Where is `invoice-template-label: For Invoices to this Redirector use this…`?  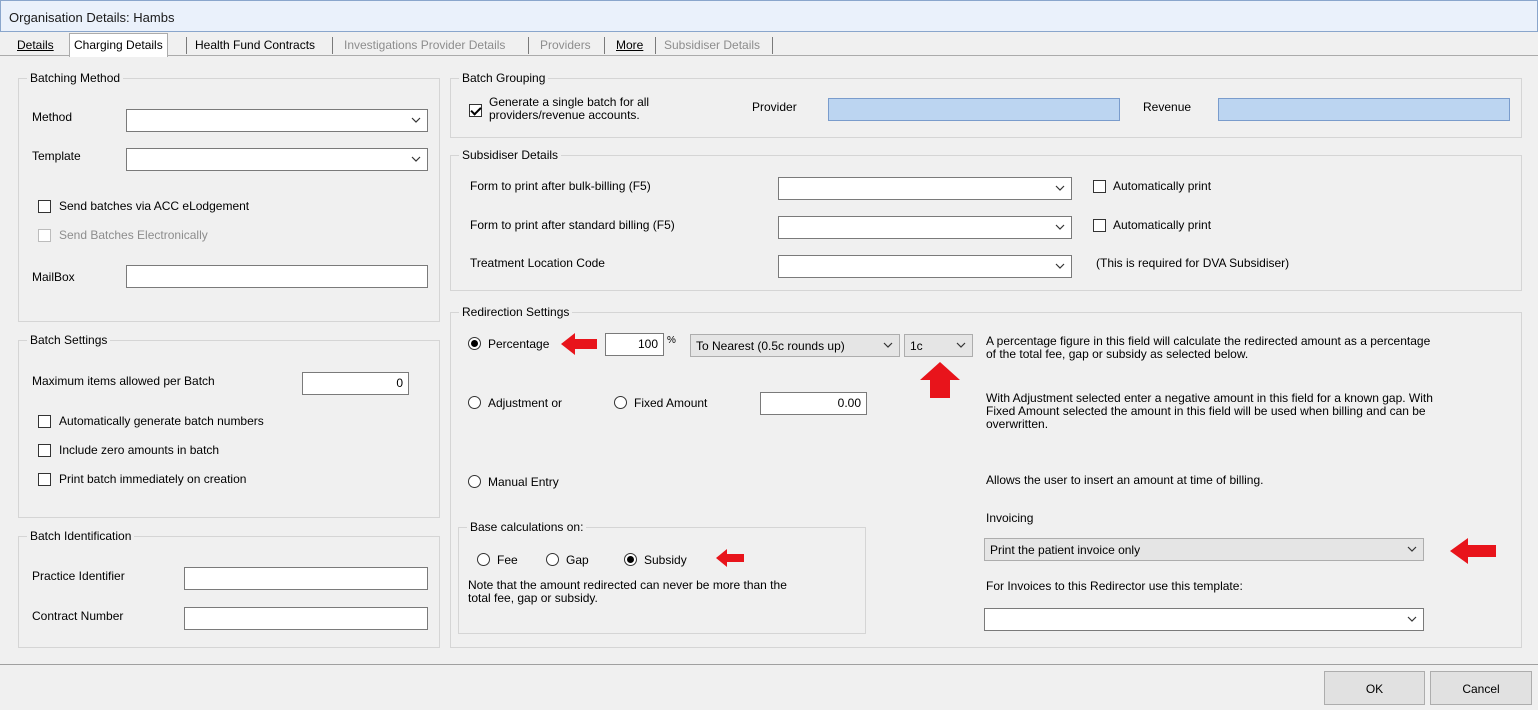
invoice-template-label: For Invoices to this Redirector use this… is located at coordinates (1114, 586).